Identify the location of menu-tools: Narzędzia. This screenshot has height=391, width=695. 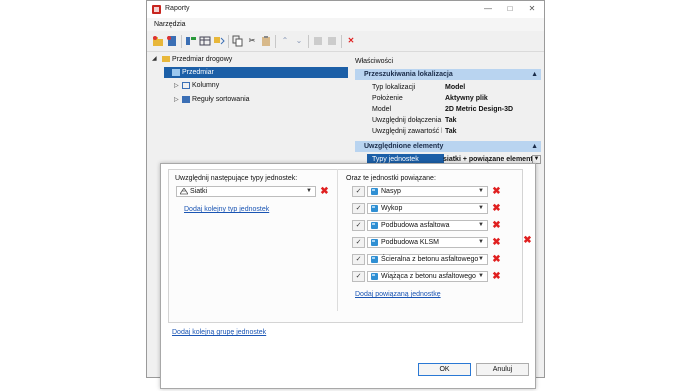
(170, 24).